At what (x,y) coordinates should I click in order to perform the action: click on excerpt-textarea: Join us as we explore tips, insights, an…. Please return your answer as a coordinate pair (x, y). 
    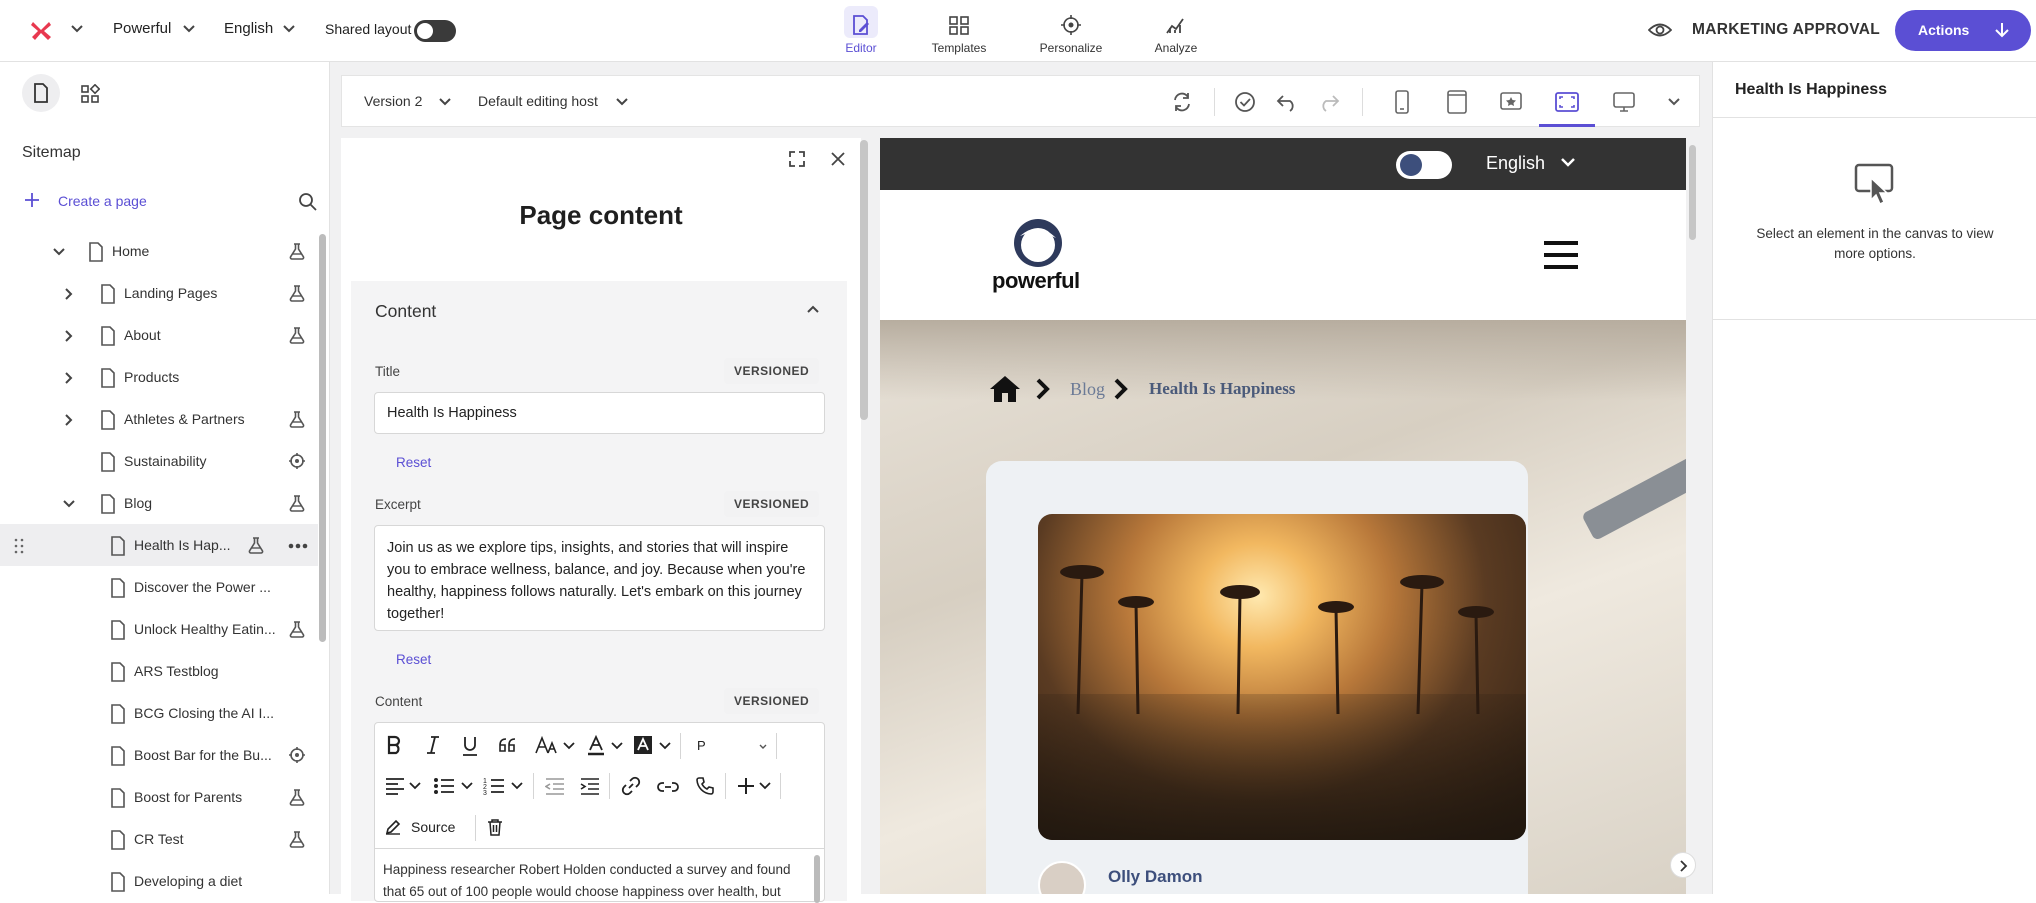
    Looking at the image, I should click on (599, 578).